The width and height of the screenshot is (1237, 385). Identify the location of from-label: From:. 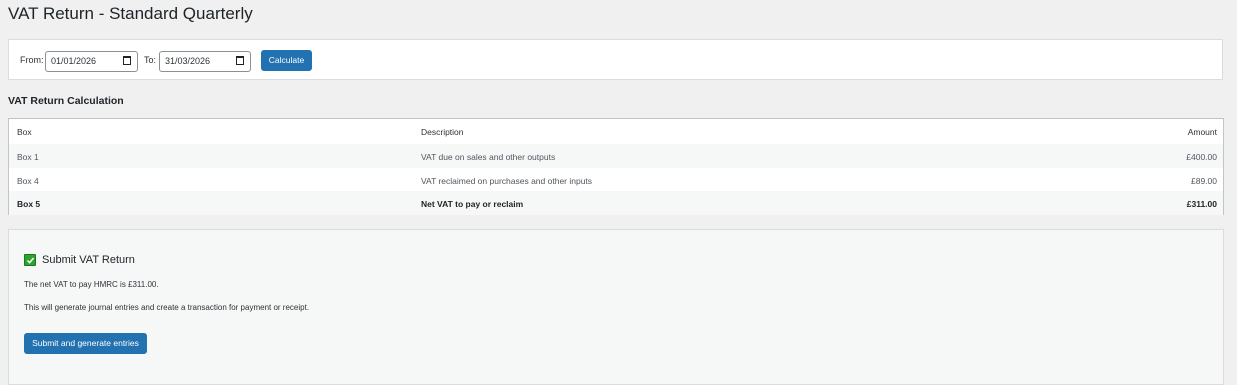
(32, 60).